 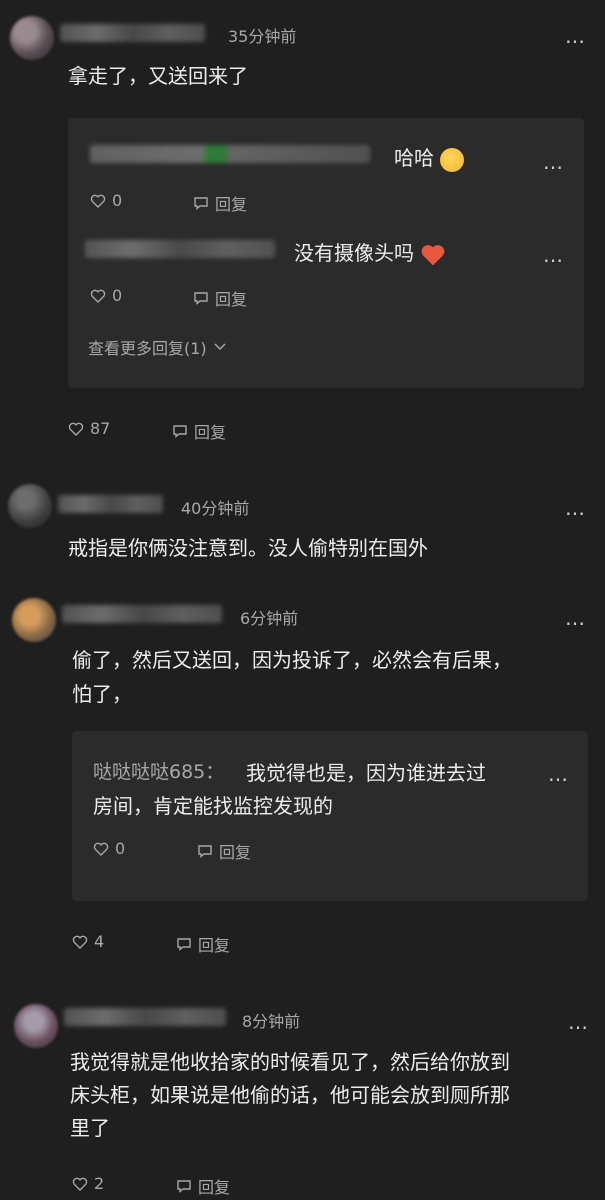 I want to click on comment-text-line: 里了, so click(x=90, y=1128).